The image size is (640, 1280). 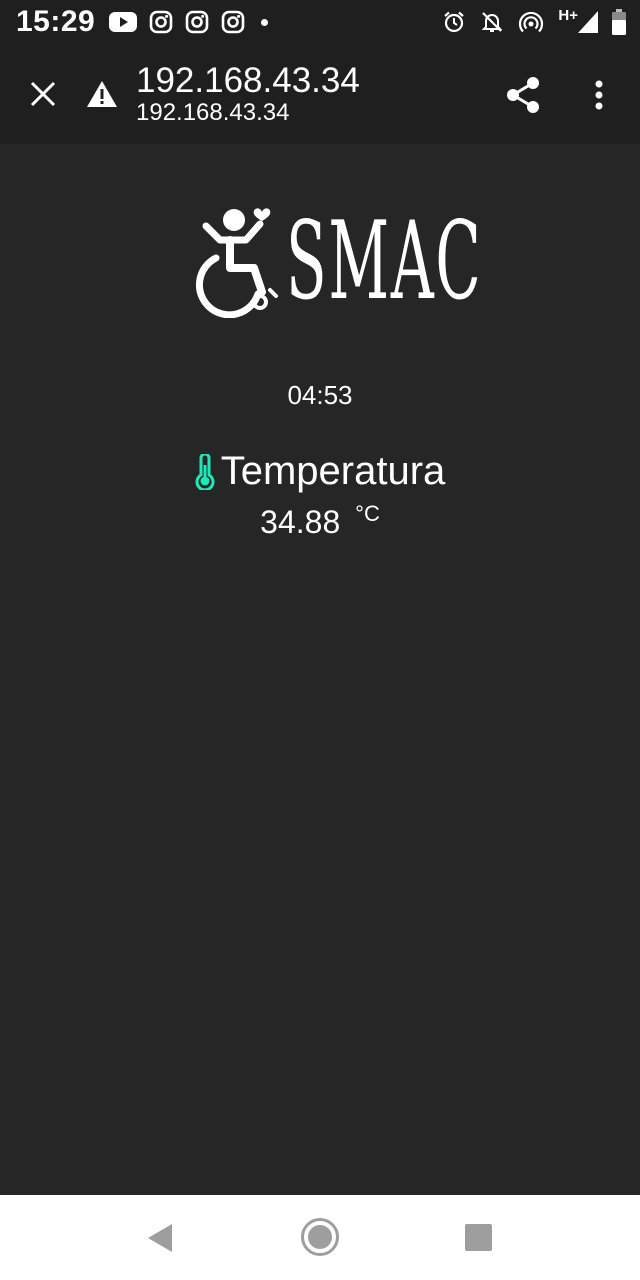 I want to click on home-button, so click(x=320, y=1239).